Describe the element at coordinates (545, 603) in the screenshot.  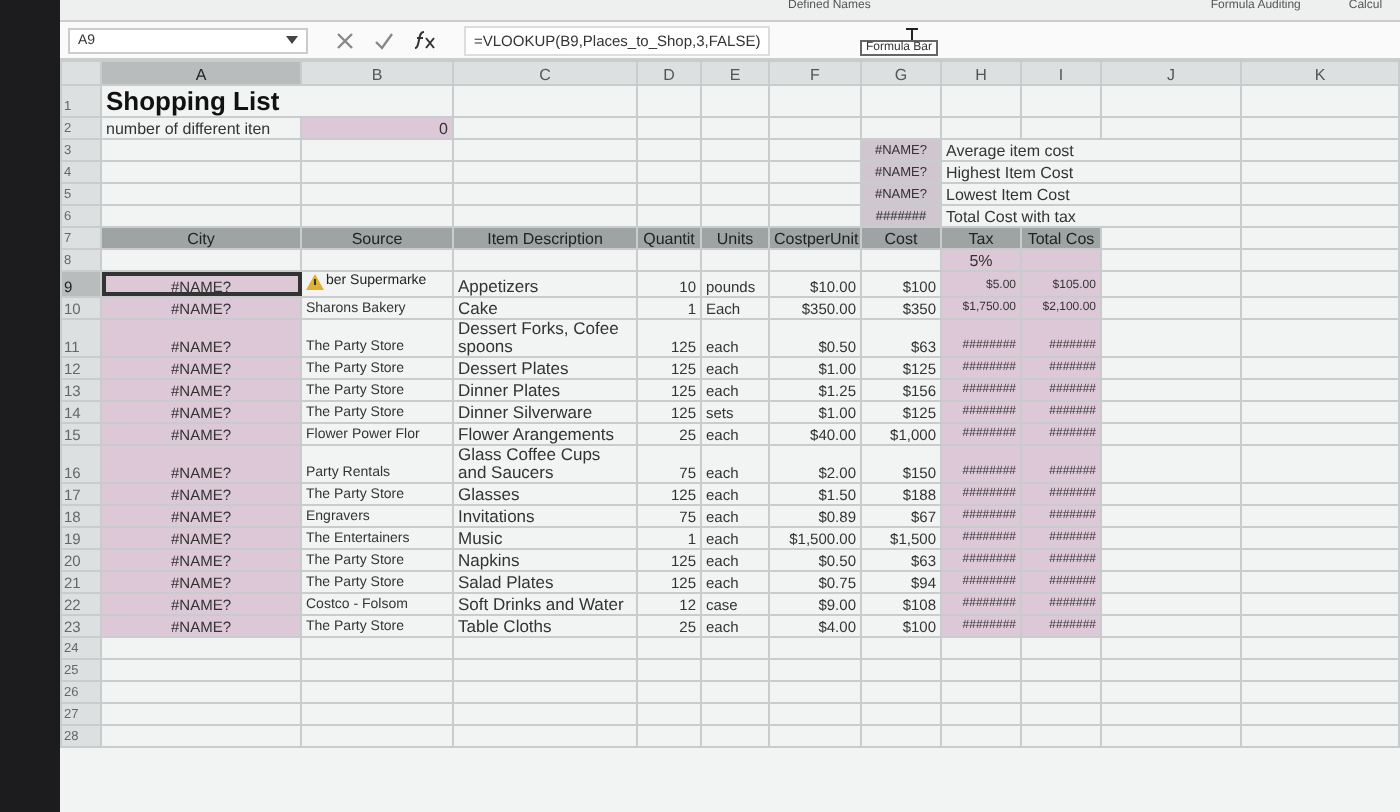
I see `table-cell: Soft Drinks and Water` at that location.